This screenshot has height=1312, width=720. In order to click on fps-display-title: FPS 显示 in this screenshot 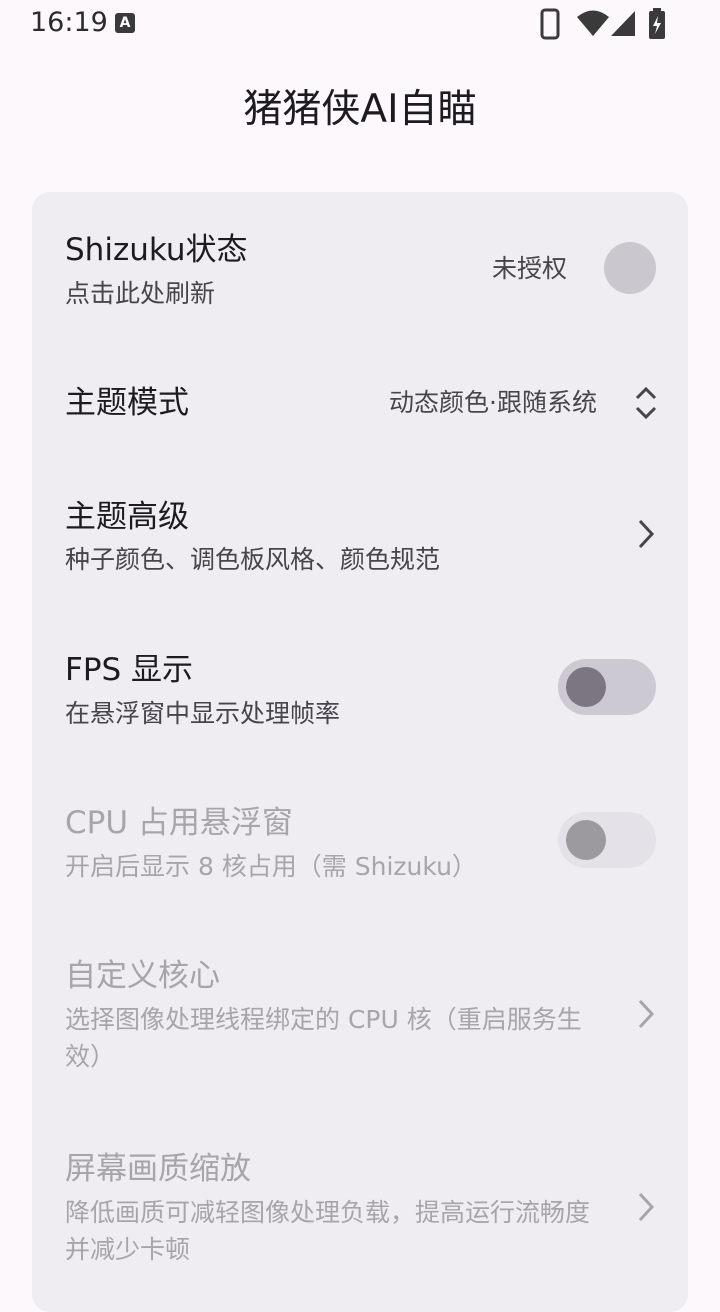, I will do `click(129, 670)`.